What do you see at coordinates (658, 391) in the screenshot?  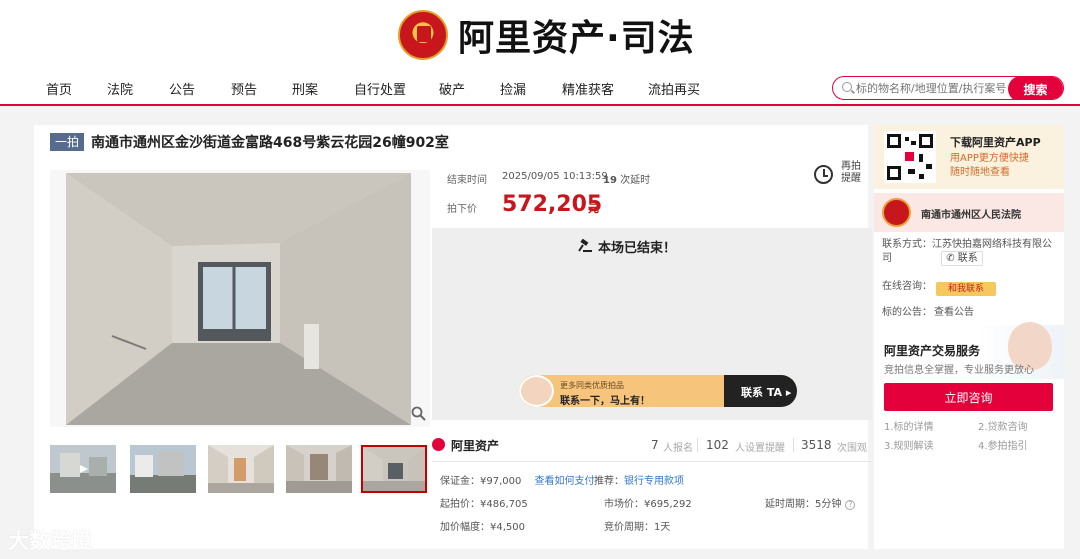 I see `contact-promo-banner: 更多同类优质拍品 联系一下，马上有！ 联系 TA ▸` at bounding box center [658, 391].